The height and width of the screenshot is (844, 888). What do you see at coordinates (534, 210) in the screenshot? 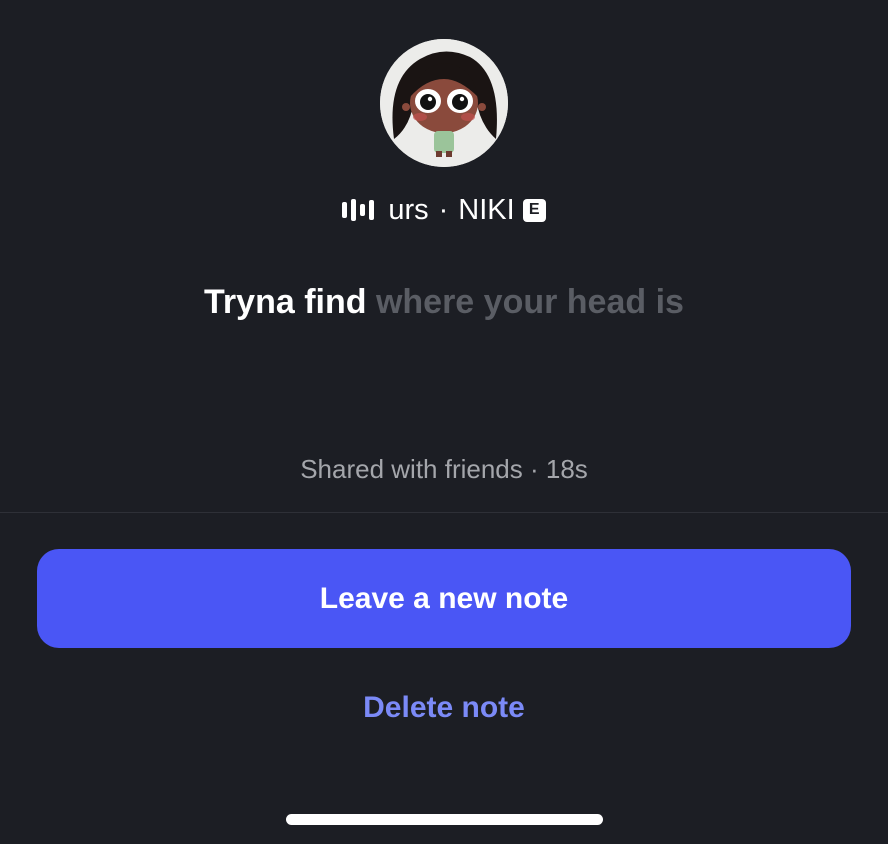
I see `explicit-badge: E` at bounding box center [534, 210].